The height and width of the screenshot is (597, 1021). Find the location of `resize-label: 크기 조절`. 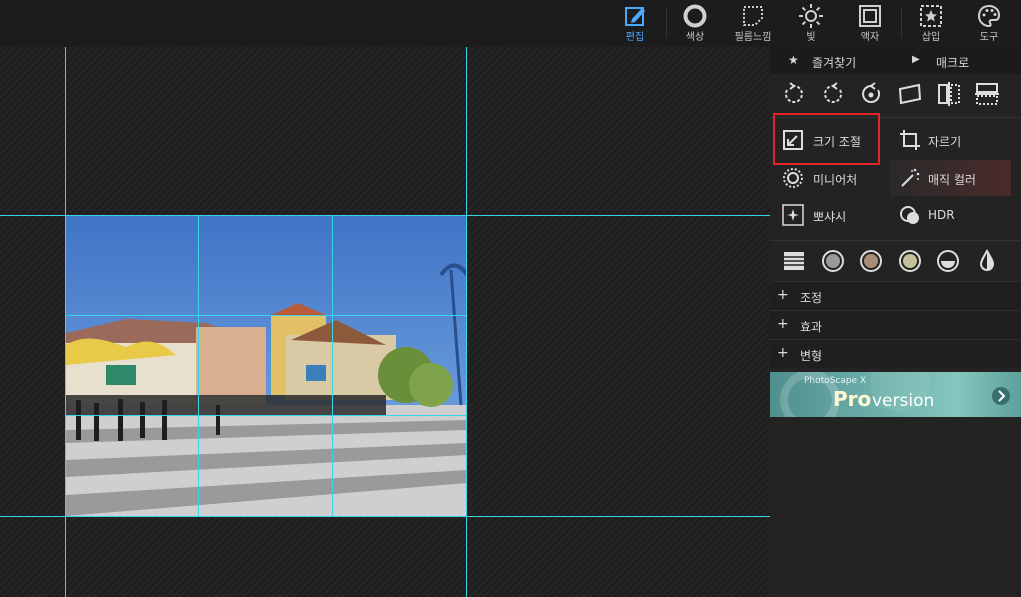

resize-label: 크기 조절 is located at coordinates (837, 142).